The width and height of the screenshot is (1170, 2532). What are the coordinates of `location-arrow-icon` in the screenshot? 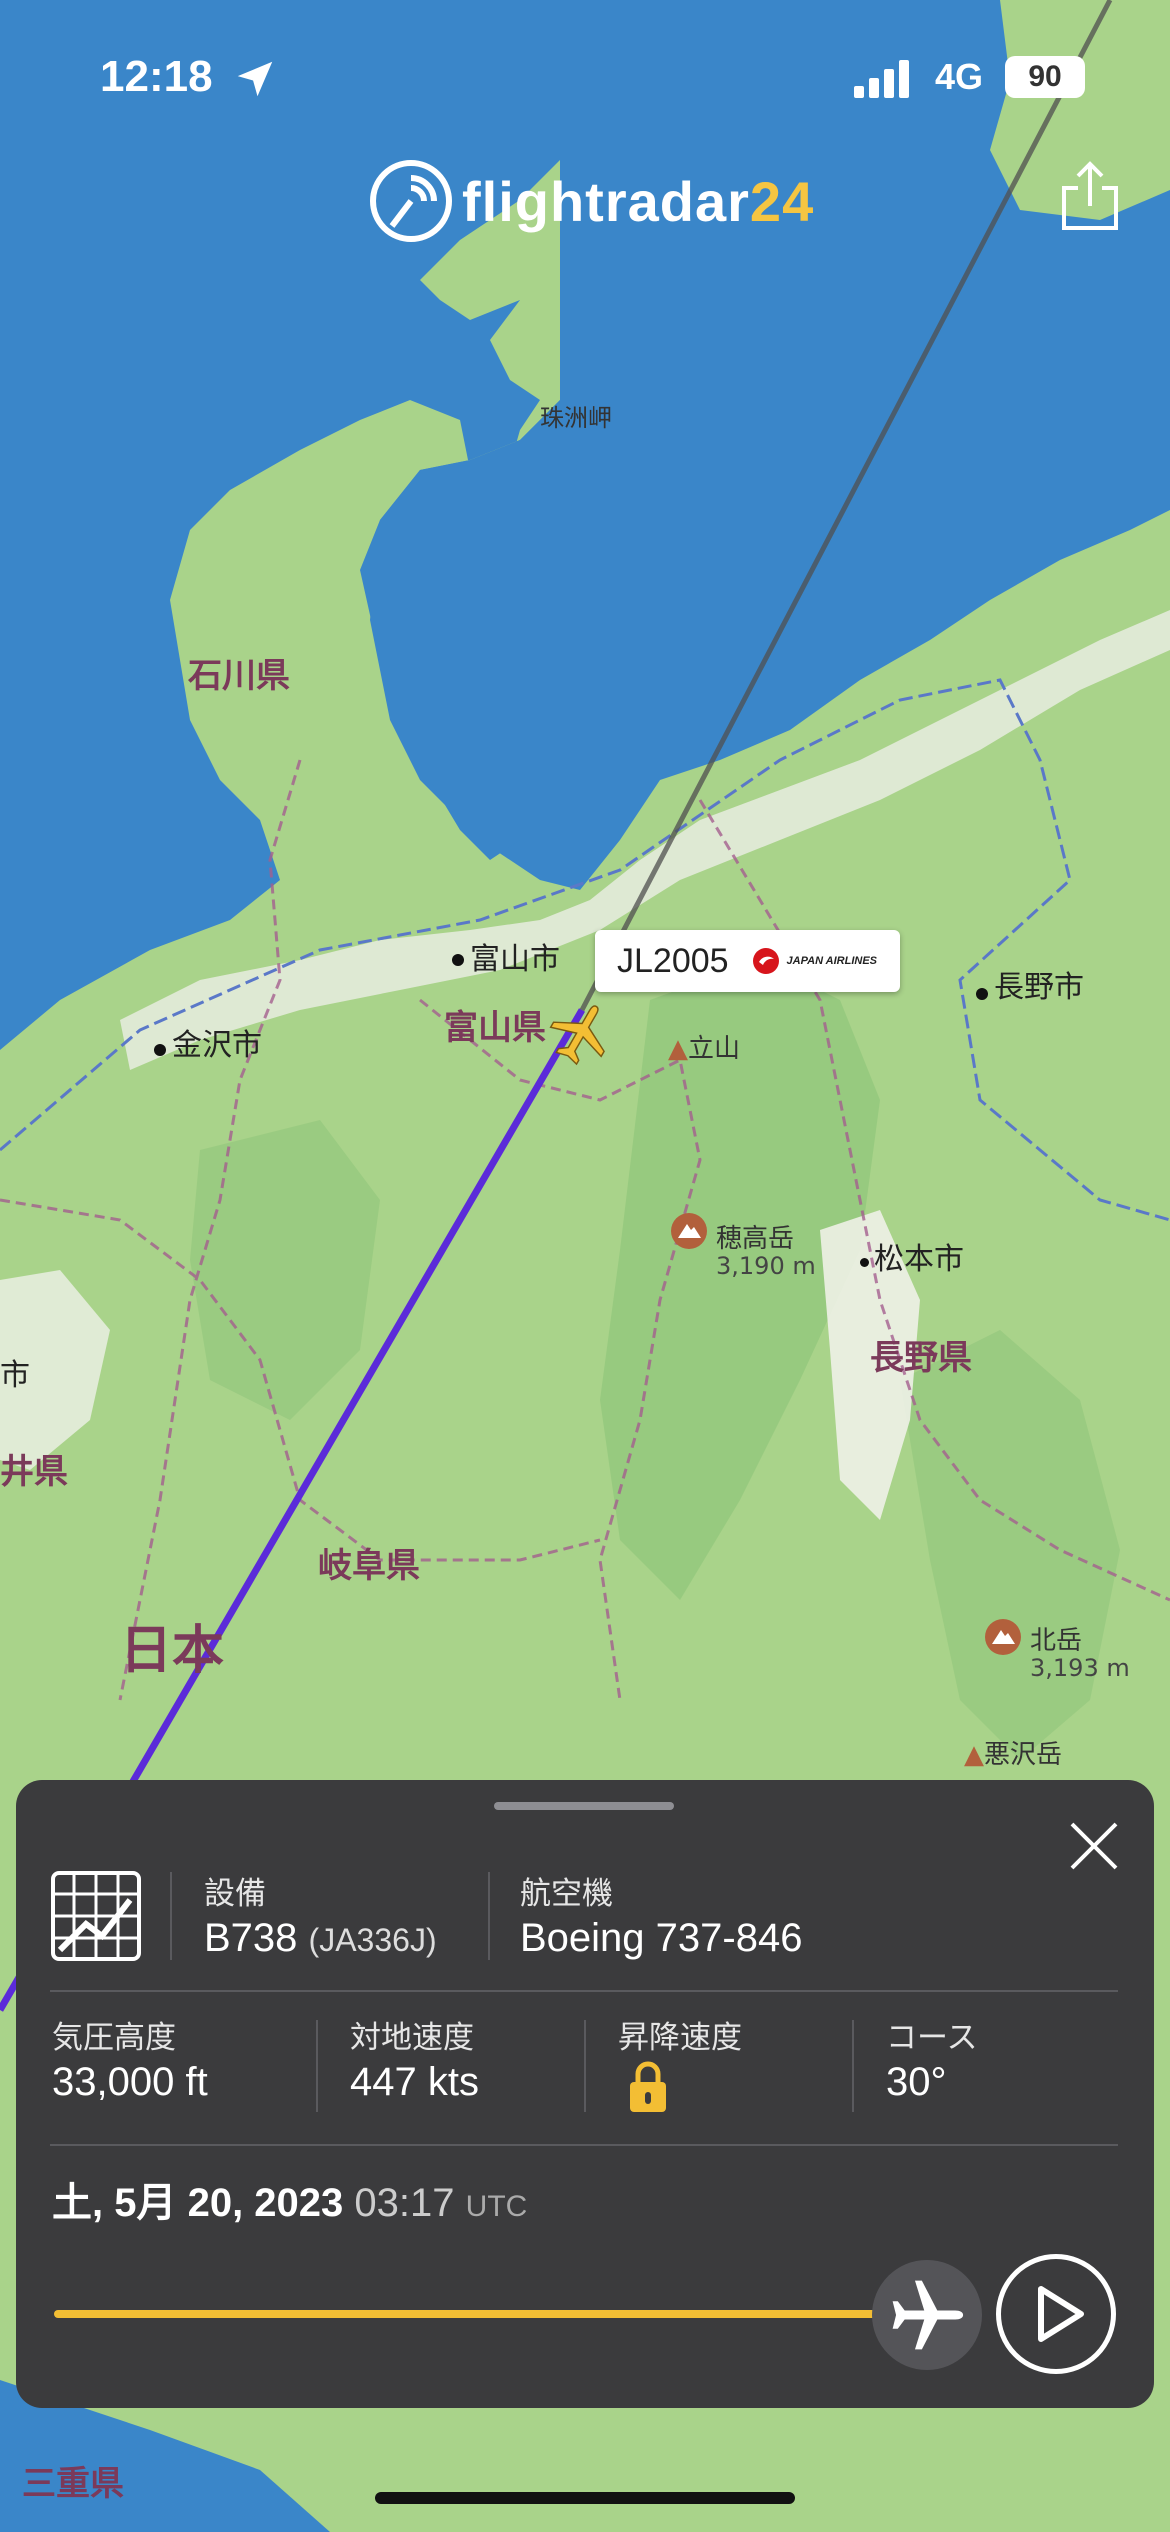 It's located at (255, 79).